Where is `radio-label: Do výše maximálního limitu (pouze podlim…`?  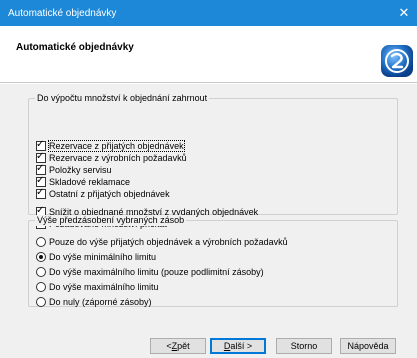
radio-label: Do výše maximálního limitu (pouze podlim… is located at coordinates (156, 272).